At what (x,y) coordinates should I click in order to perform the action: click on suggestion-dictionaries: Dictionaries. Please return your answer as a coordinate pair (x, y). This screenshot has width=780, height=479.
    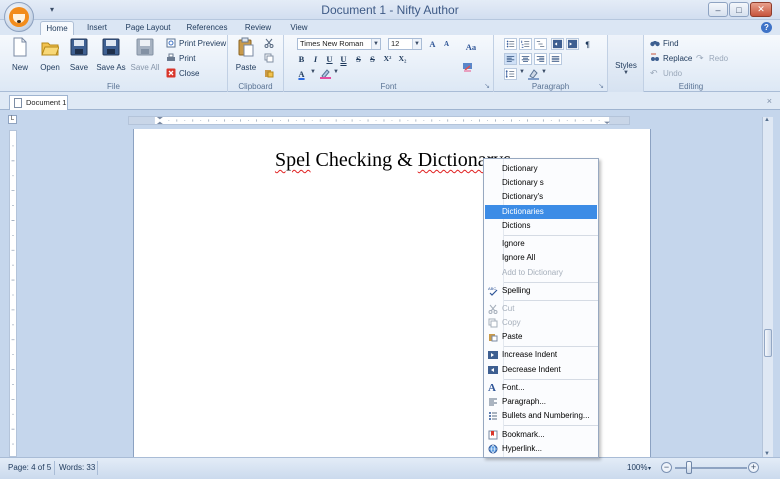
    Looking at the image, I should click on (541, 212).